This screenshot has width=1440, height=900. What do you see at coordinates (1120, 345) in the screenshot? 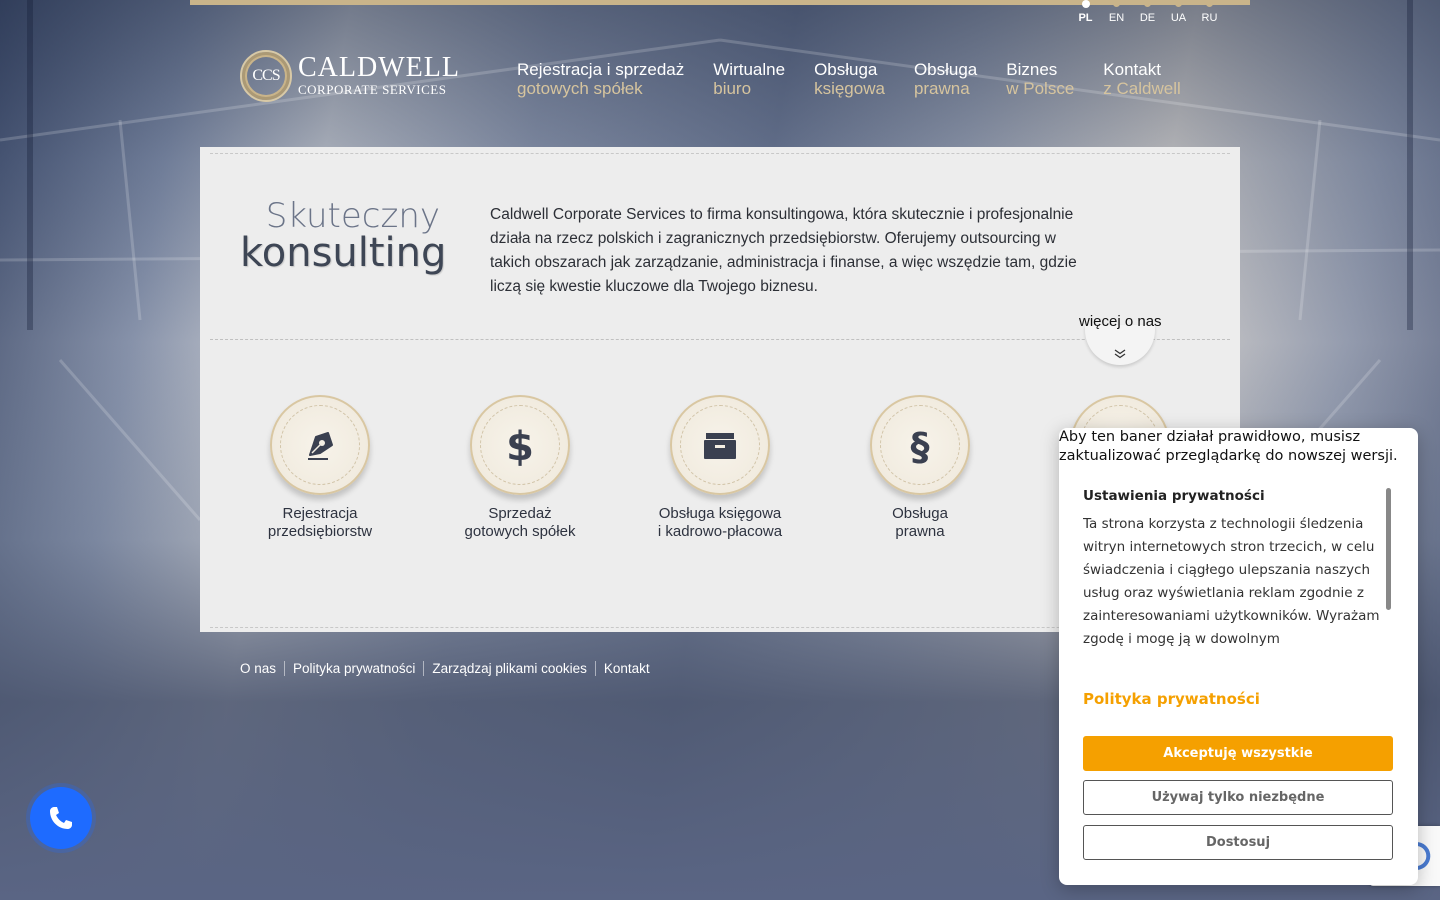
I see `more-about-us-button` at bounding box center [1120, 345].